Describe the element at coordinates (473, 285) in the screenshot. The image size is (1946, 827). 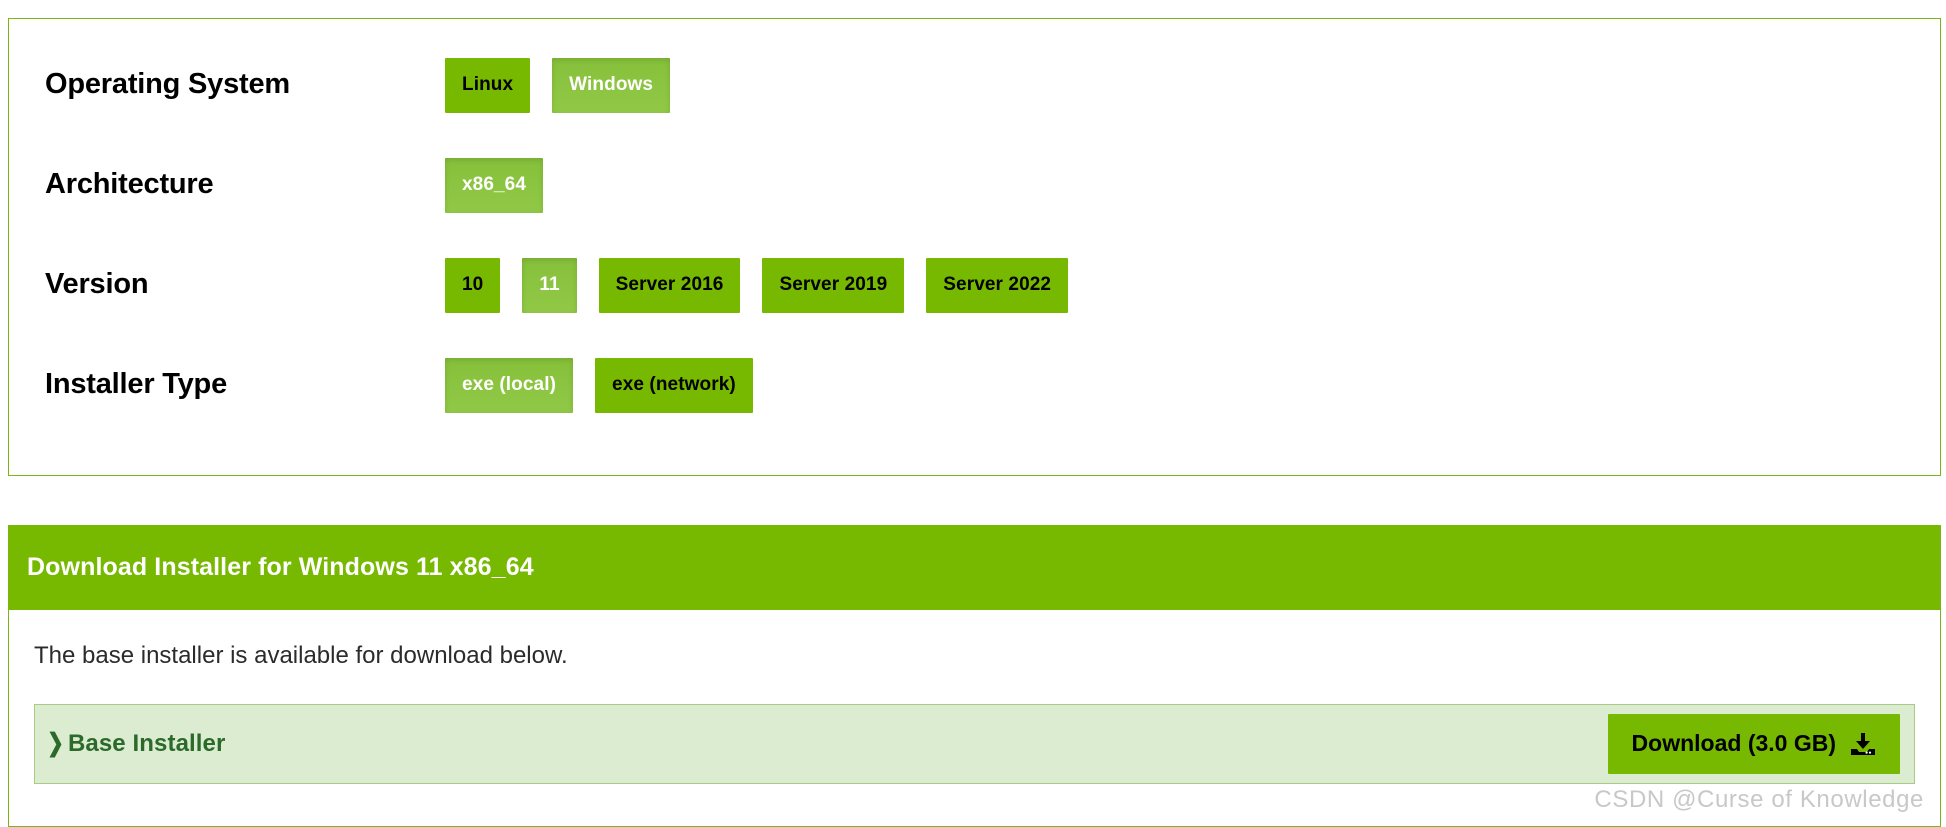
I see `option-version-10: 10` at that location.